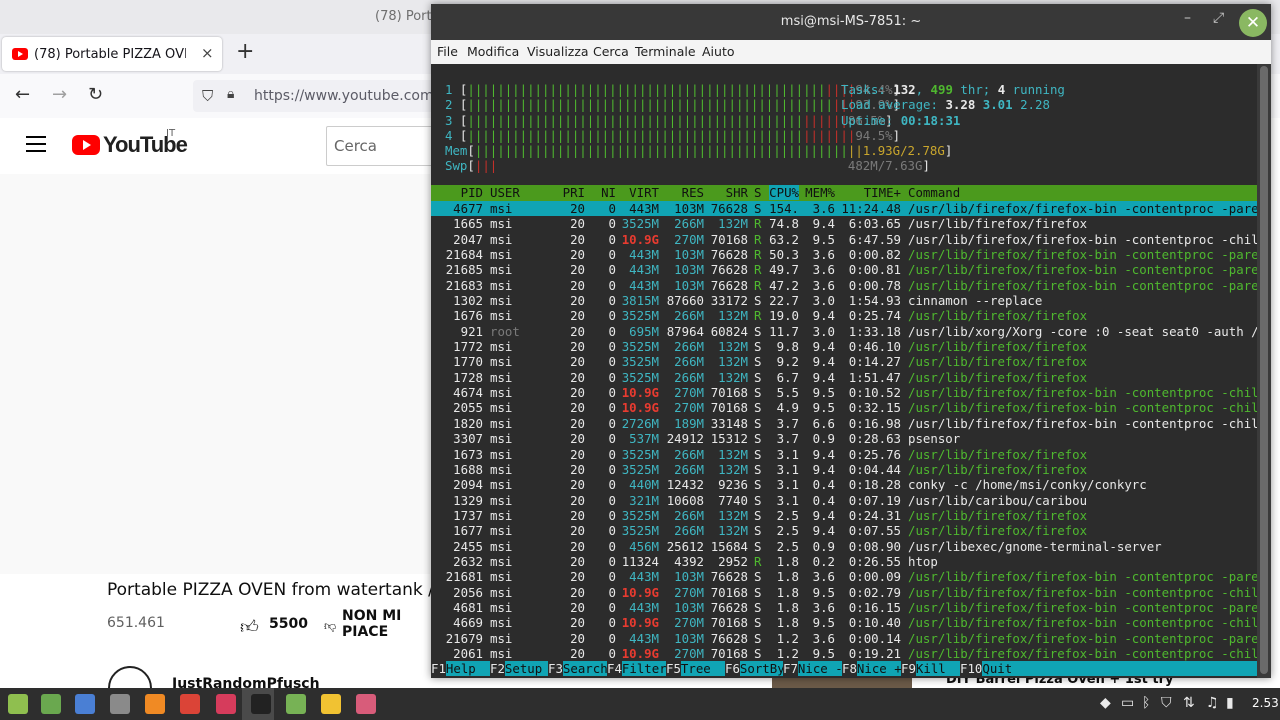  I want to click on url-text: https://www.youtube.com/wa, so click(356, 96).